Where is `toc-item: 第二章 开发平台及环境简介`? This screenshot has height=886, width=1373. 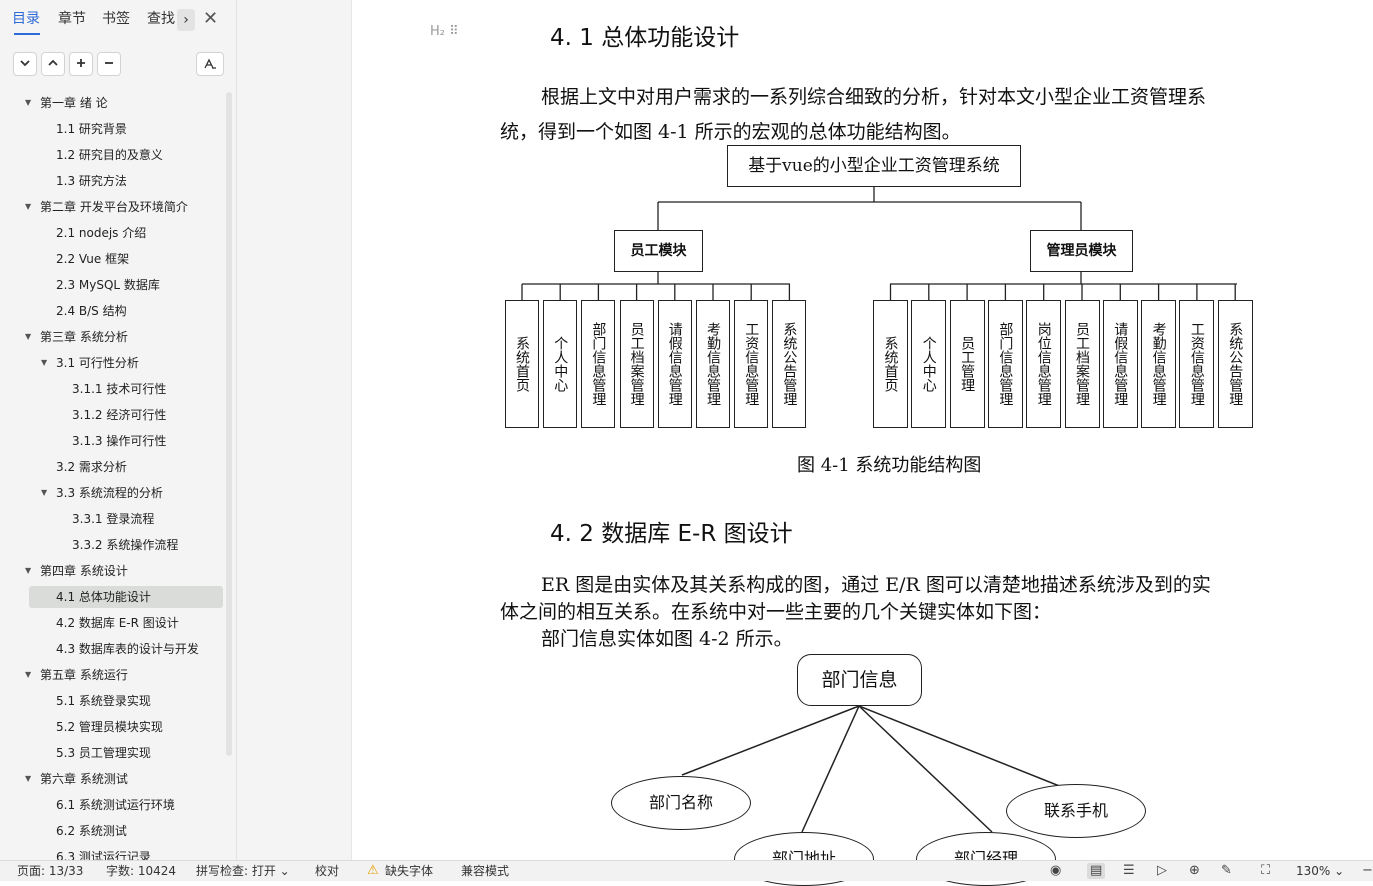 toc-item: 第二章 开发平台及环境简介 is located at coordinates (114, 207).